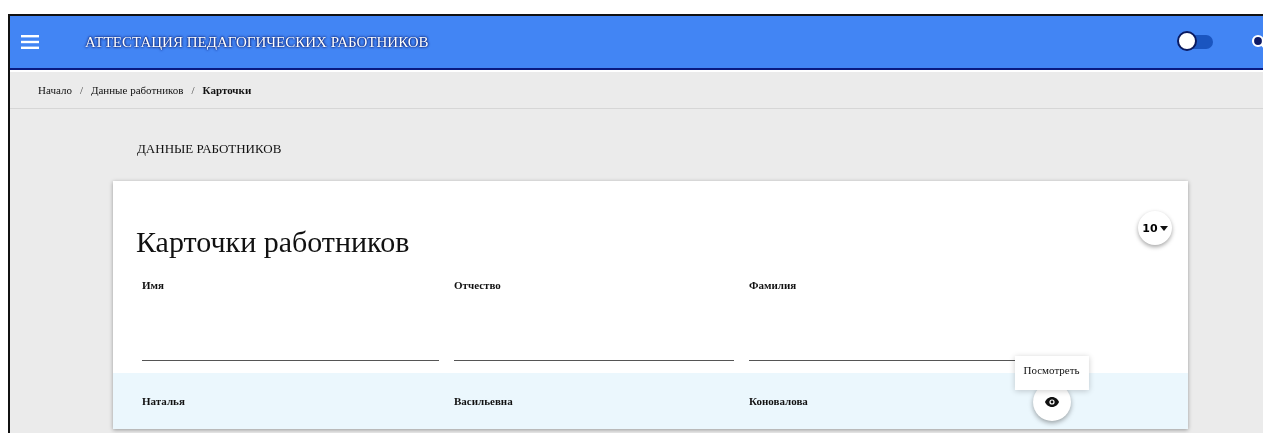 The width and height of the screenshot is (1263, 433). Describe the element at coordinates (773, 285) in the screenshot. I see `filter-label: Фамилия` at that location.